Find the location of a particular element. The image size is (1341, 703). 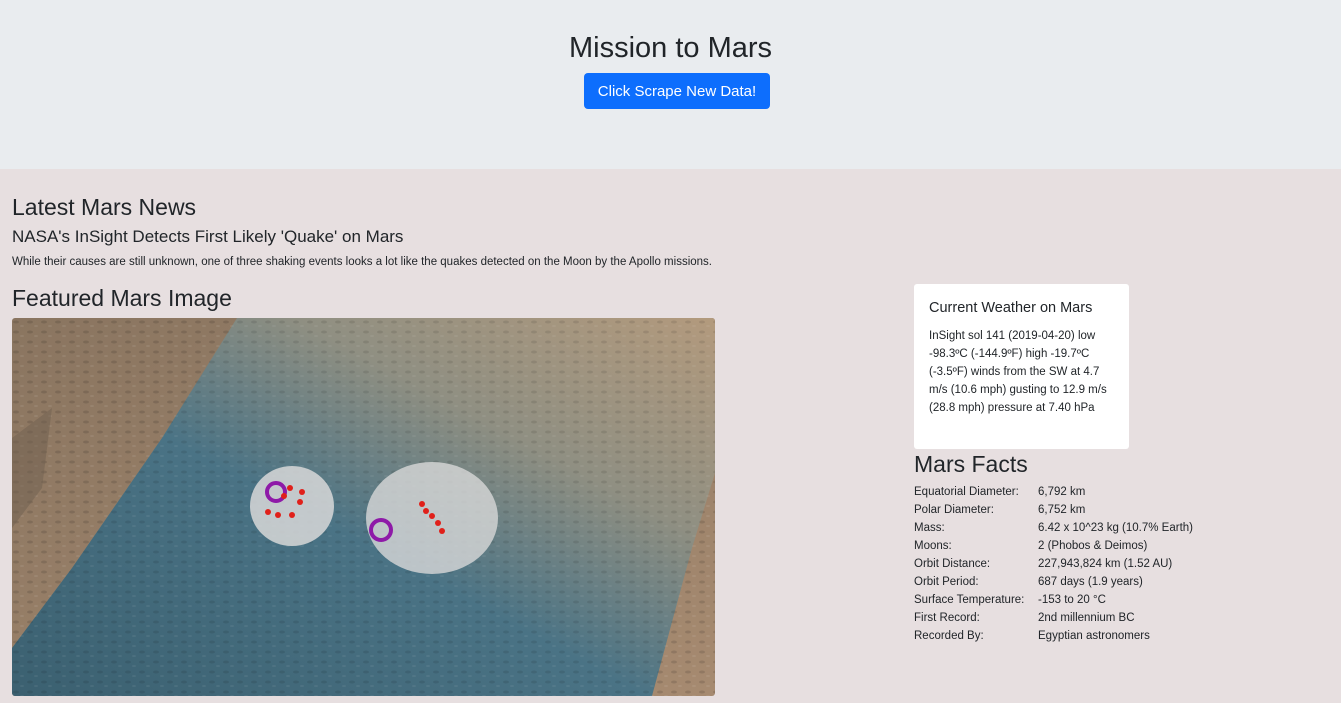

table-row: Mass: 6.42 x 10^23 kg (10.7% Earth) is located at coordinates (1054, 528).